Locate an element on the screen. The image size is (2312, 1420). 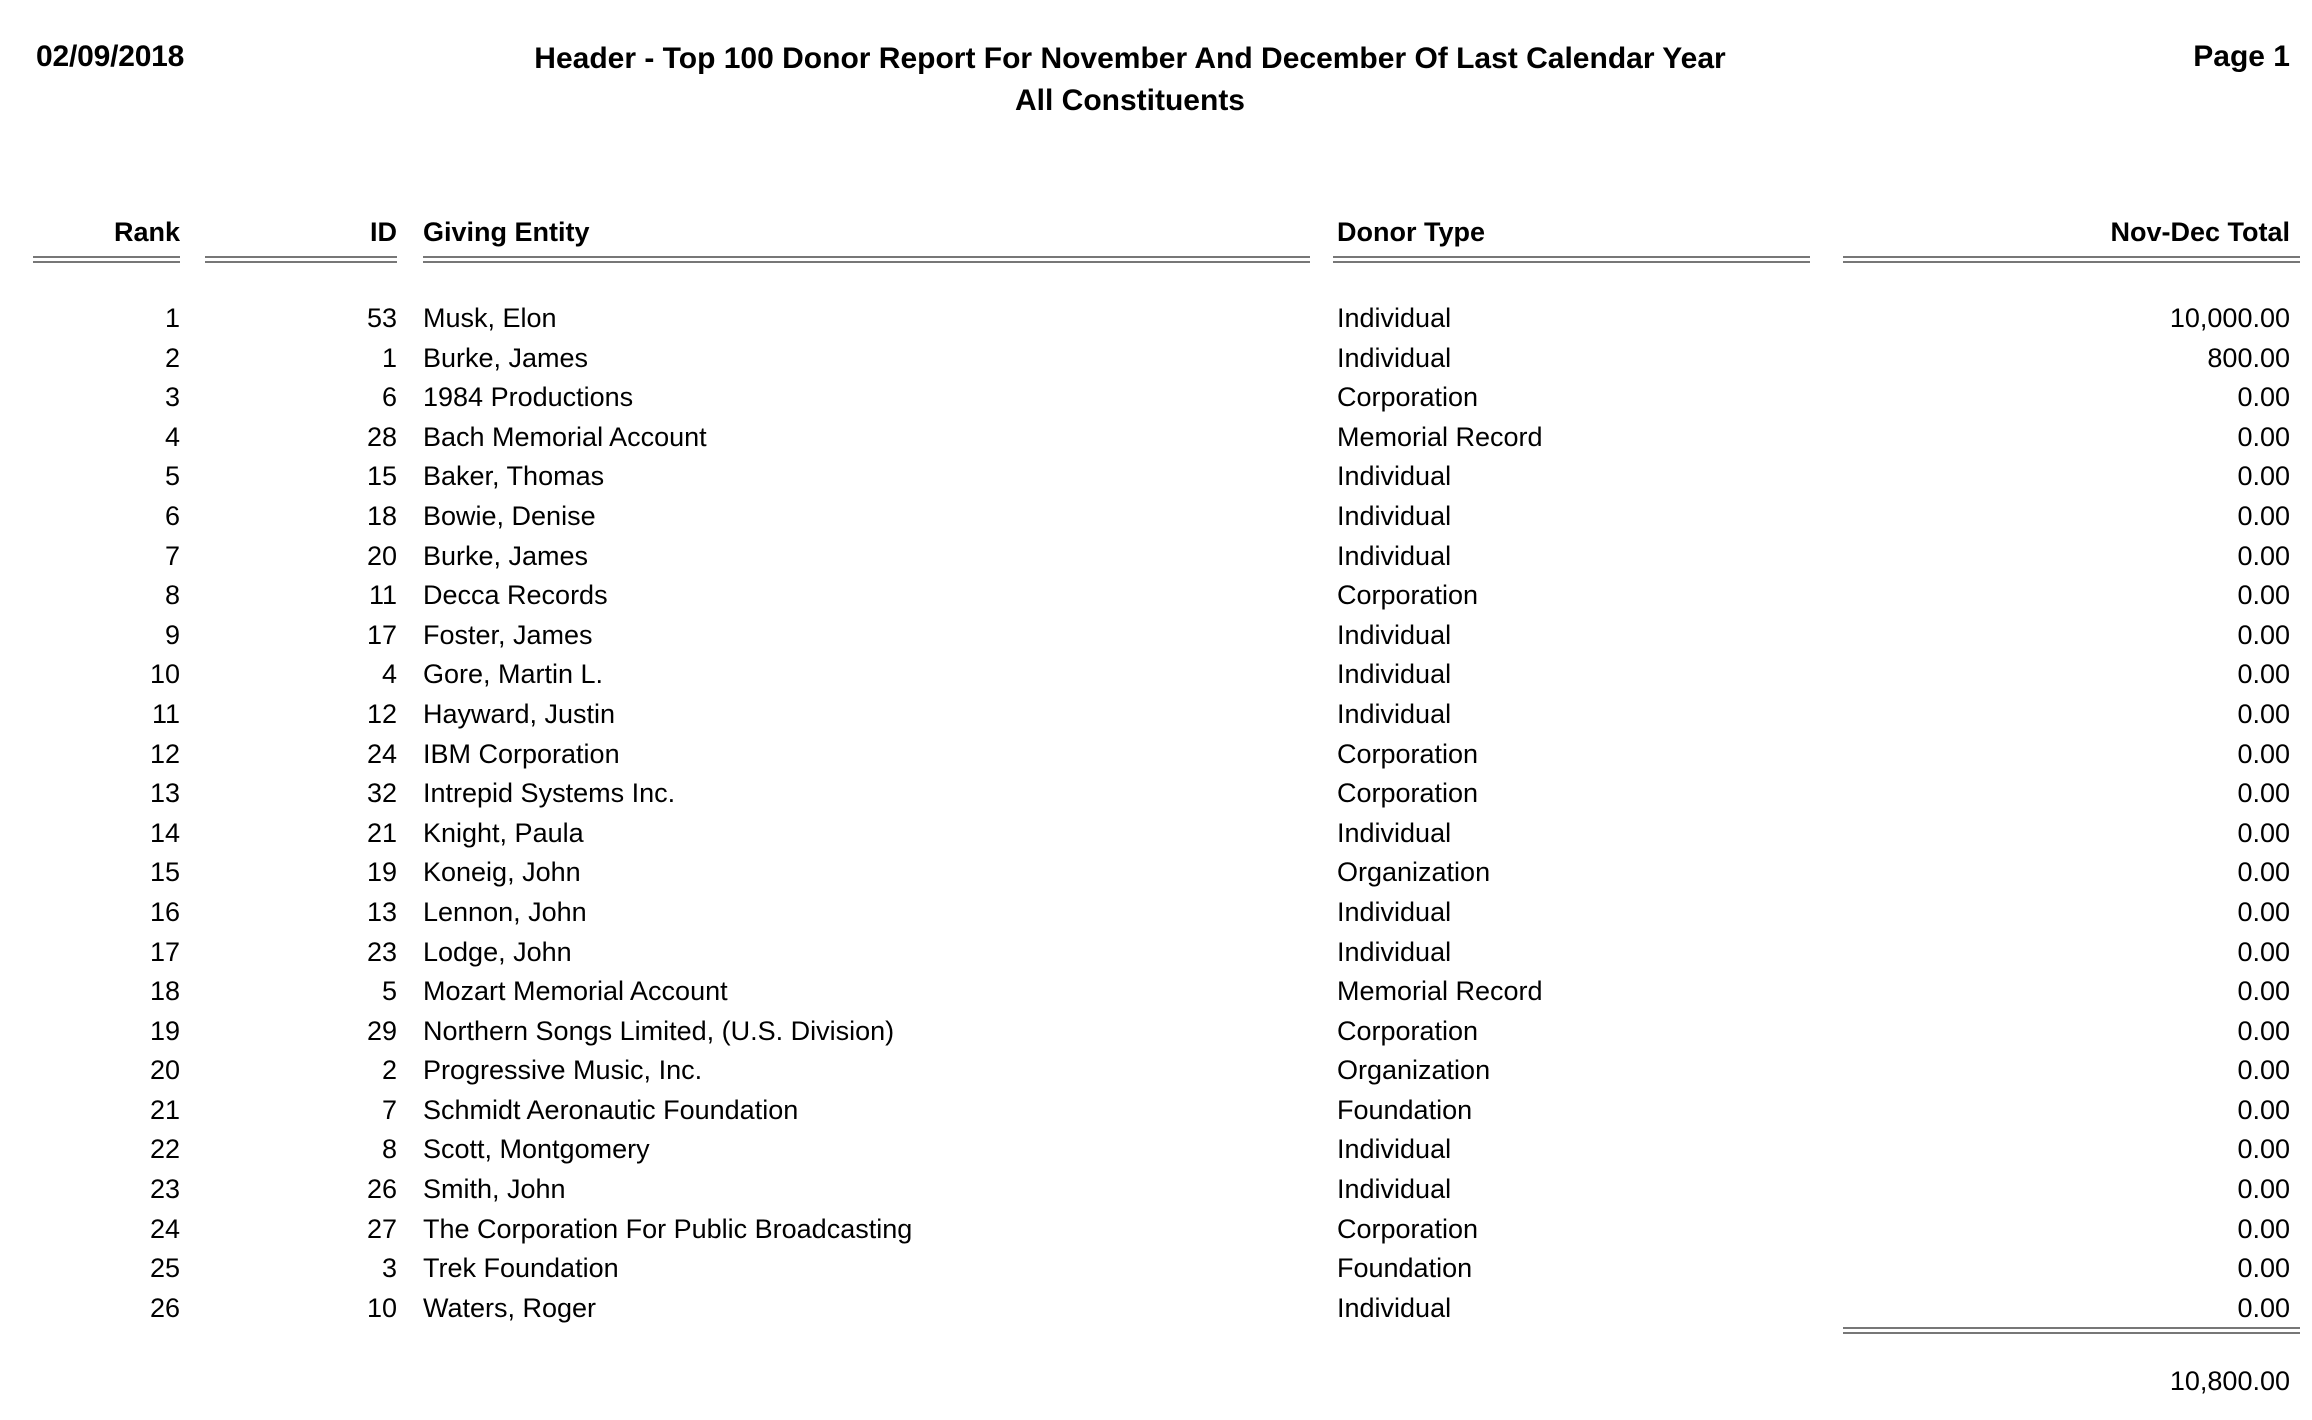
cell-rank: 16 is located at coordinates (164, 911).